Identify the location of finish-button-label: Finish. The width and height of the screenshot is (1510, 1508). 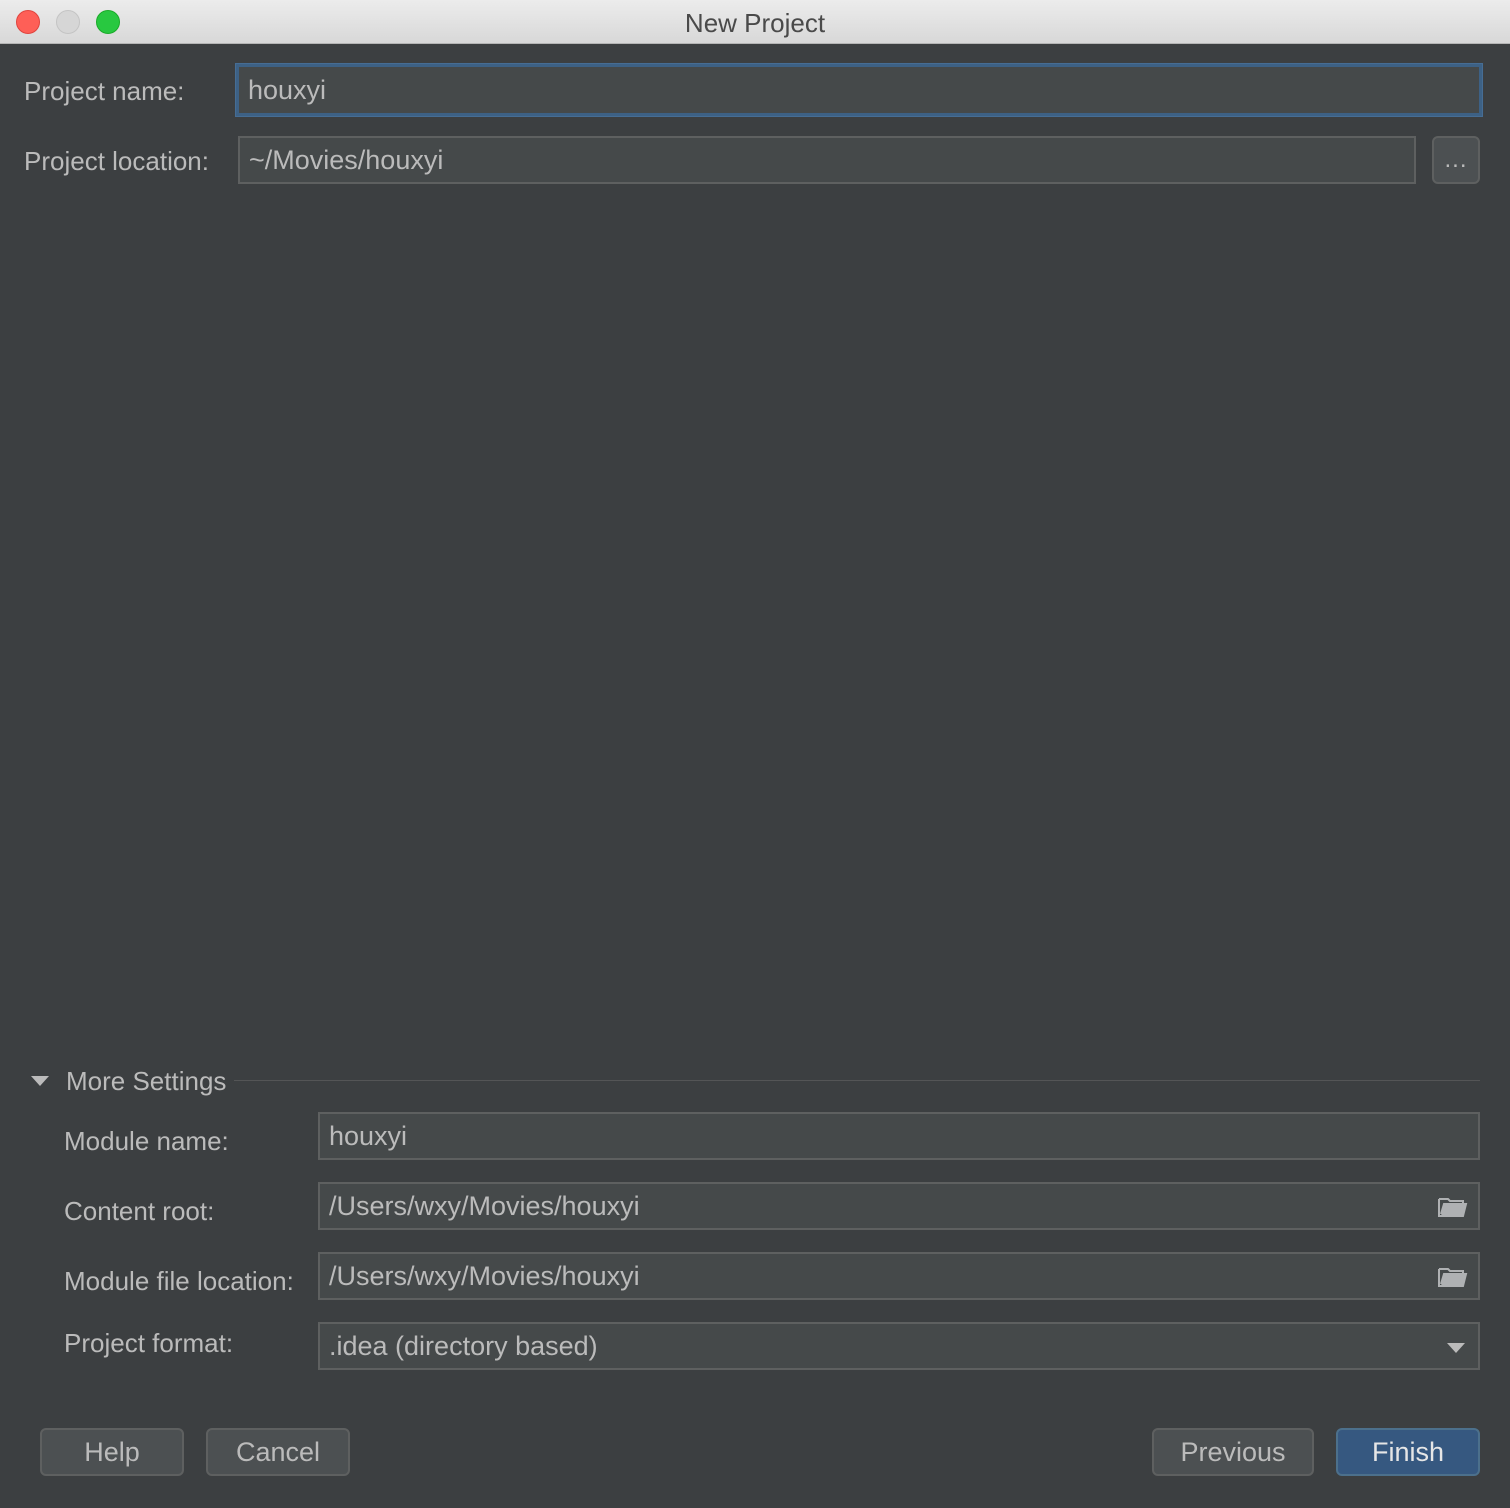
(1408, 1451).